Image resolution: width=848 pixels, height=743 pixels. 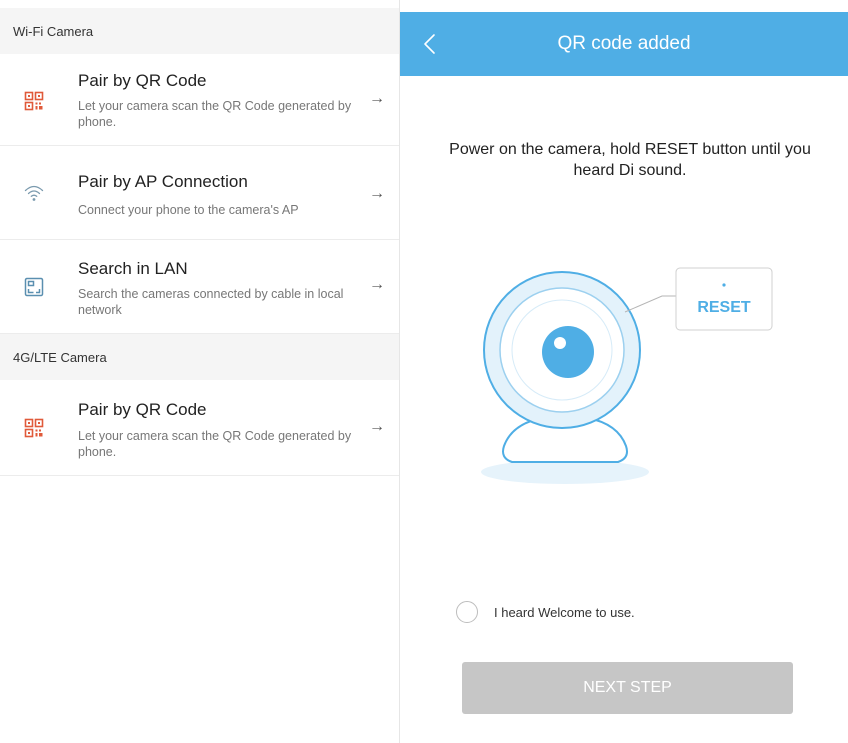 What do you see at coordinates (627, 375) in the screenshot?
I see `camera-illustration: RESET` at bounding box center [627, 375].